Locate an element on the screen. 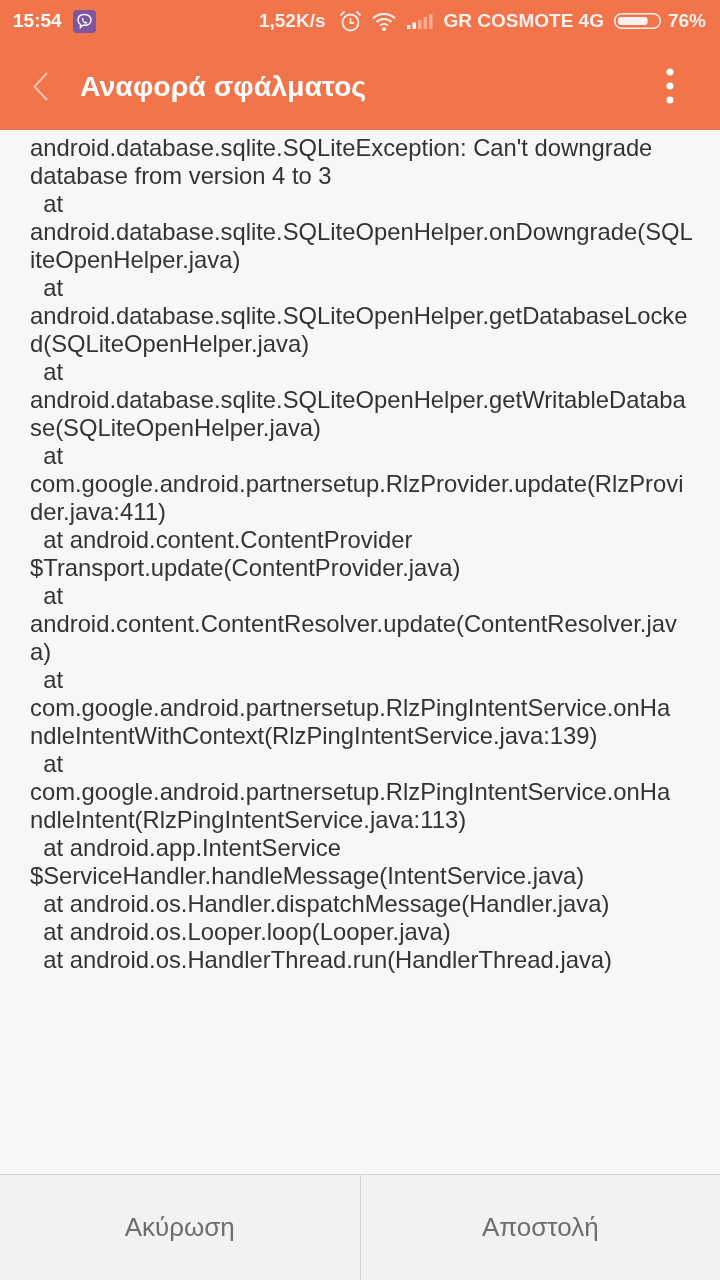 The image size is (720, 1280). more-icon is located at coordinates (670, 86).